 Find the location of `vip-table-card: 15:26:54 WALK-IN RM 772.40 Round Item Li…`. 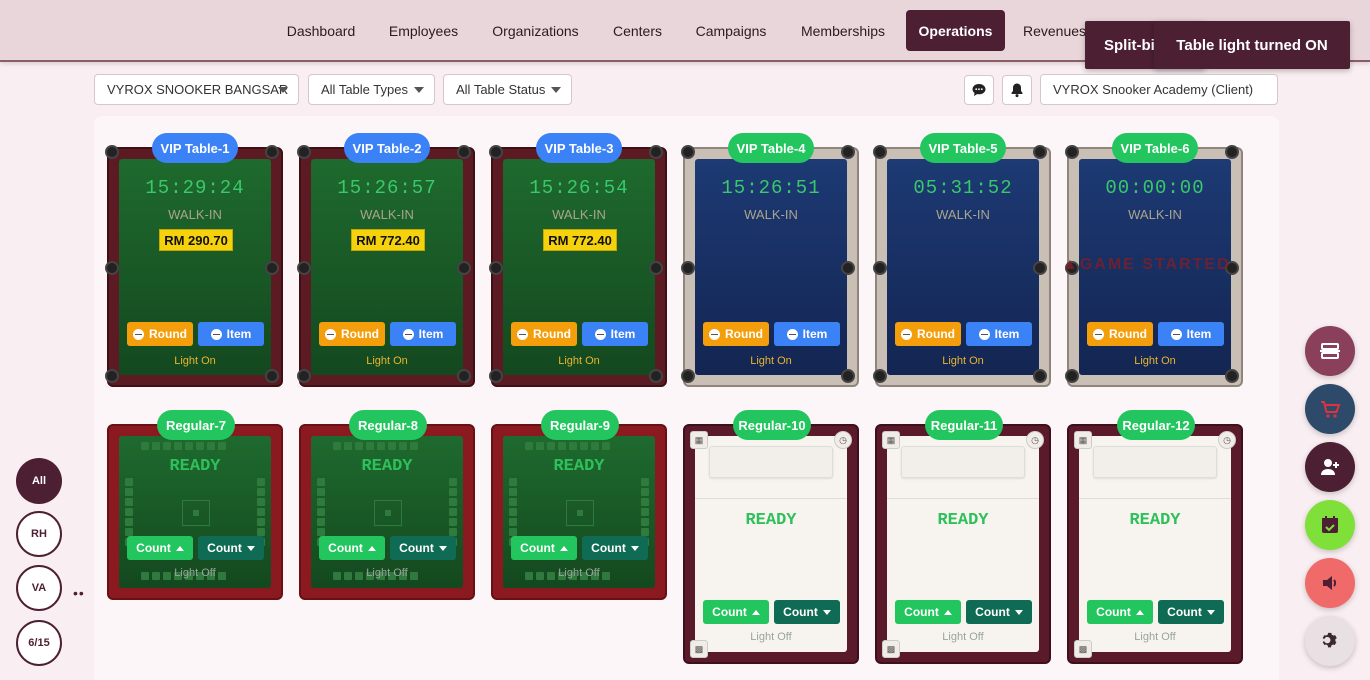

vip-table-card: 15:26:54 WALK-IN RM 772.40 Round Item Li… is located at coordinates (578, 266).